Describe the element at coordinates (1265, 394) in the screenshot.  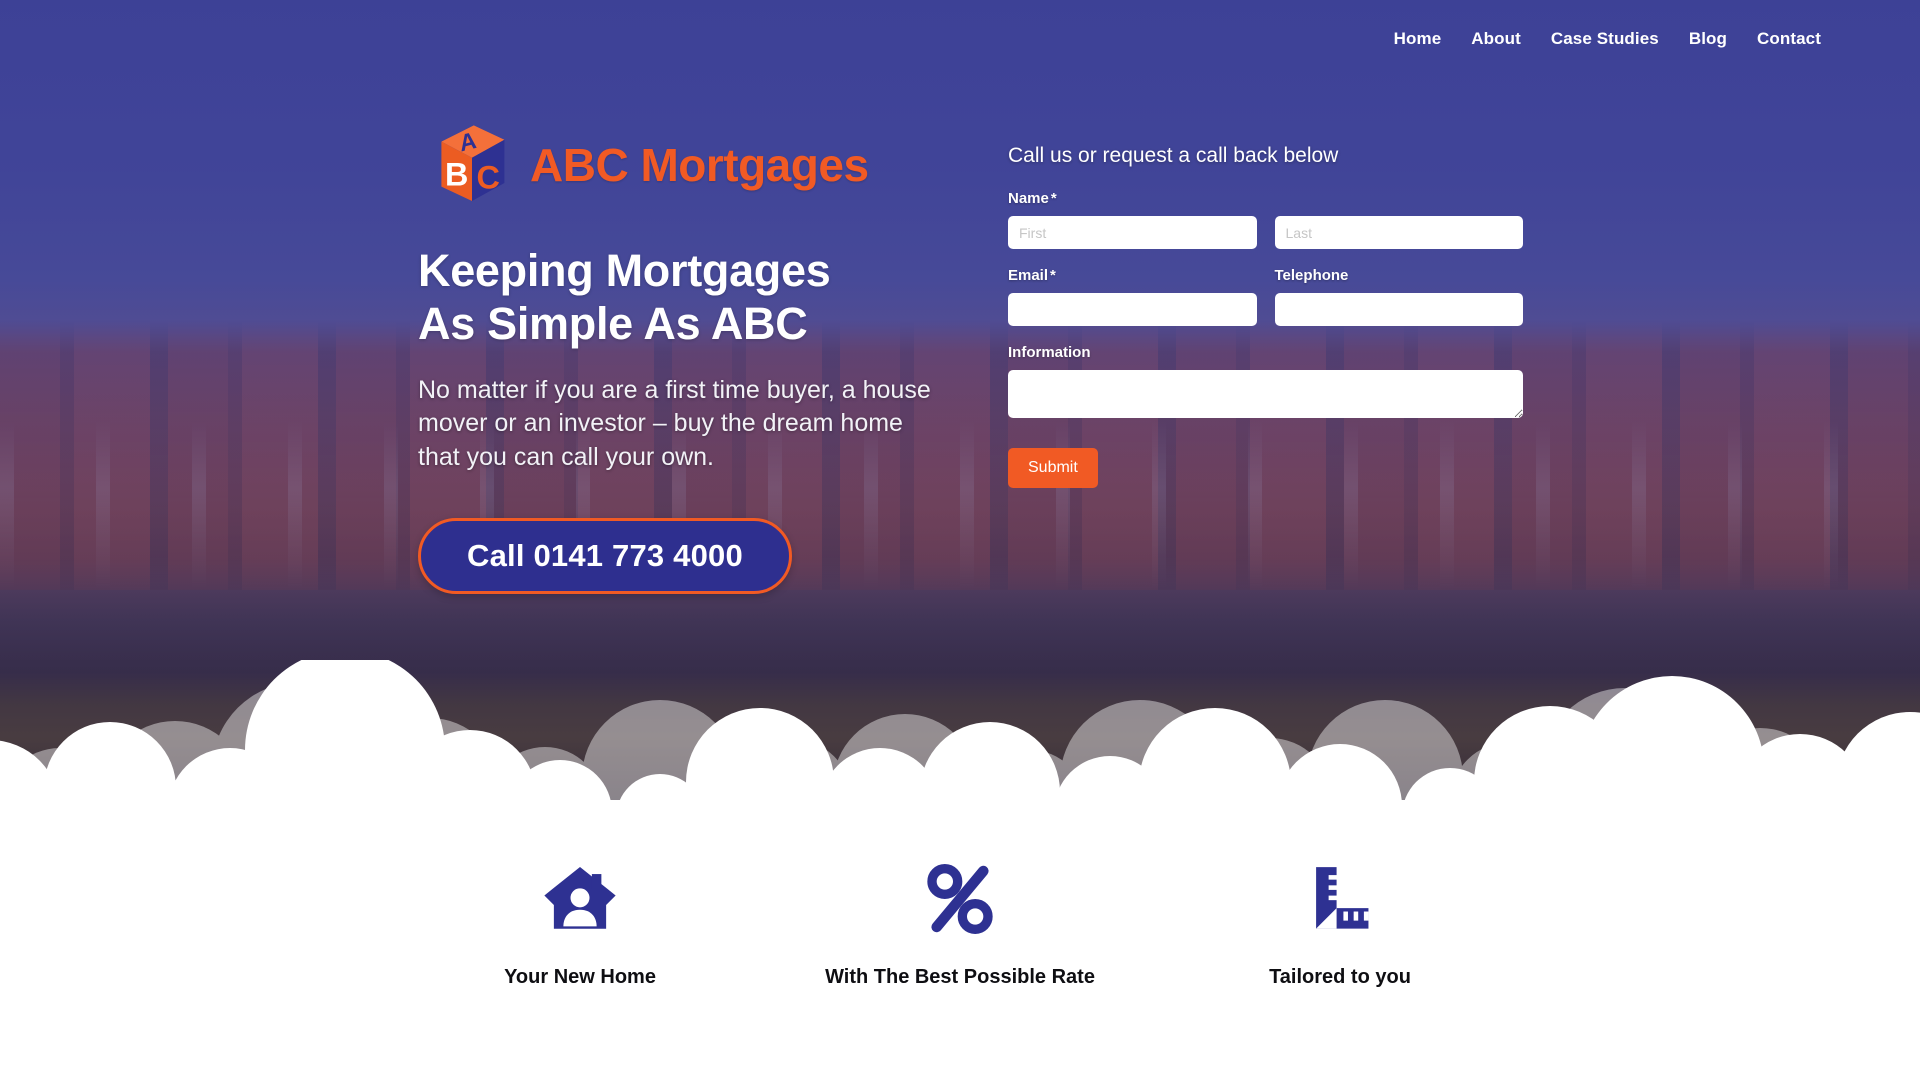
I see `information-textarea` at that location.